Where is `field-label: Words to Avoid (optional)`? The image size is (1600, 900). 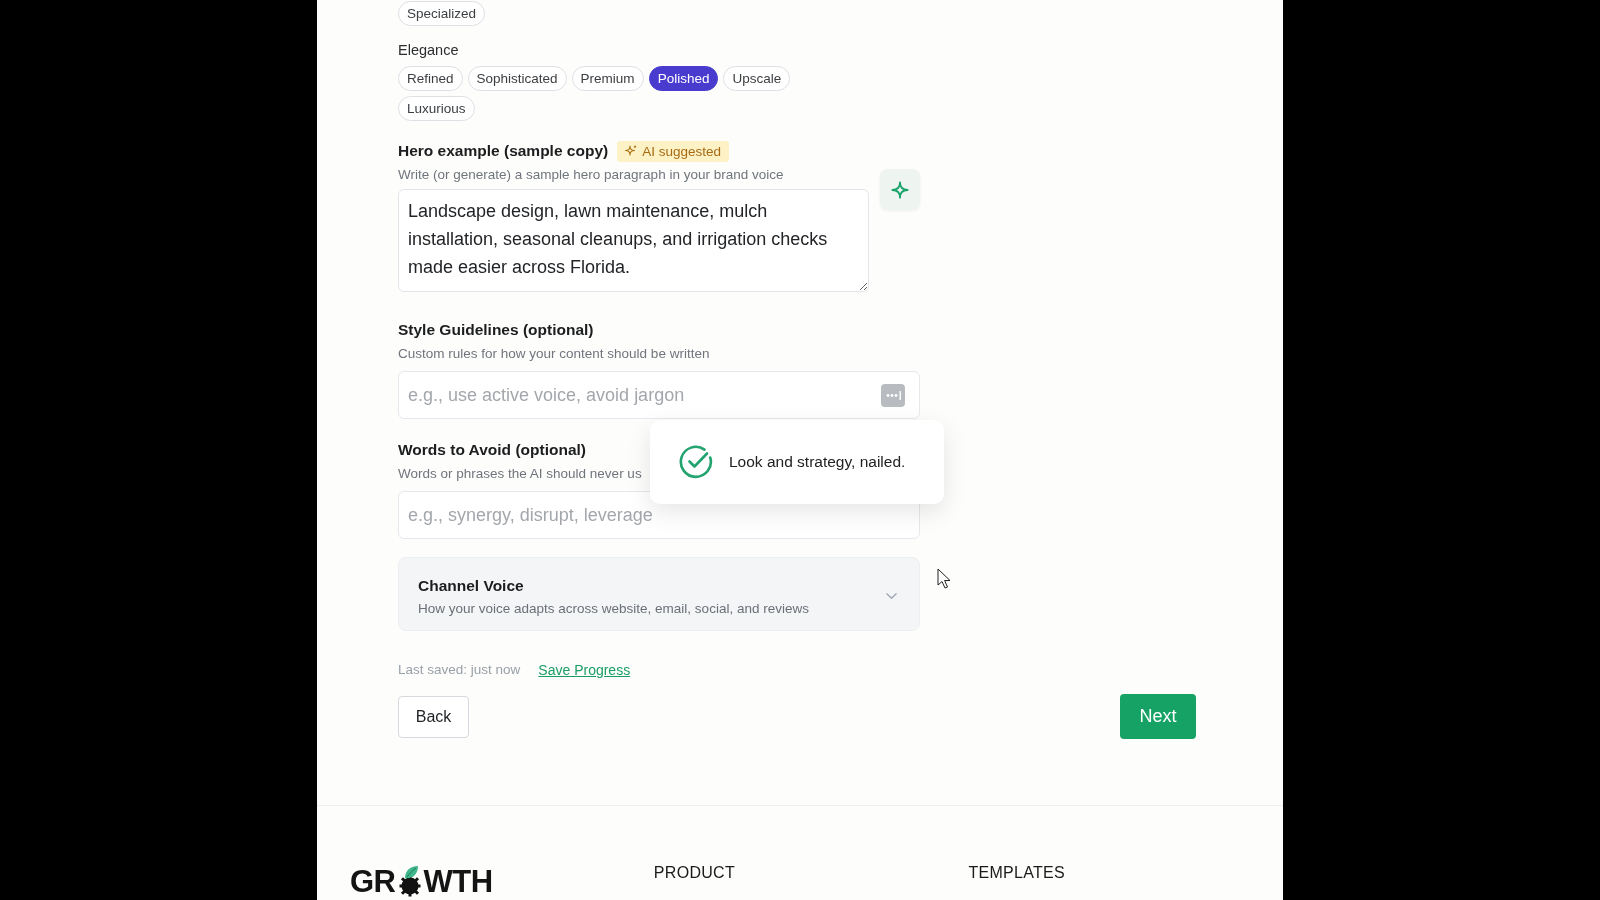
field-label: Words to Avoid (optional) is located at coordinates (492, 450).